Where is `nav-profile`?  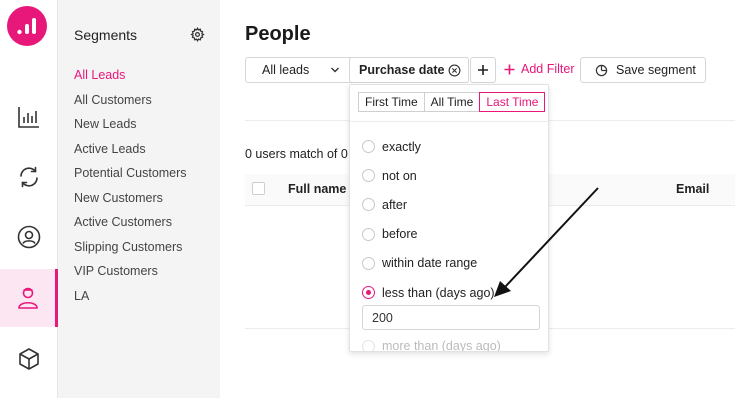 nav-profile is located at coordinates (28, 237).